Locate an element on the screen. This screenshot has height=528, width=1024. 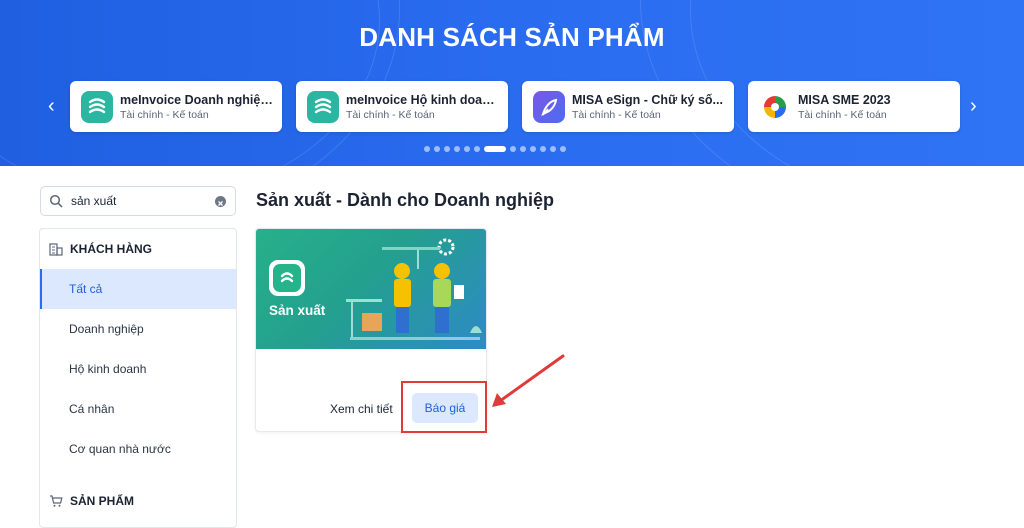
building-icon is located at coordinates (56, 249).